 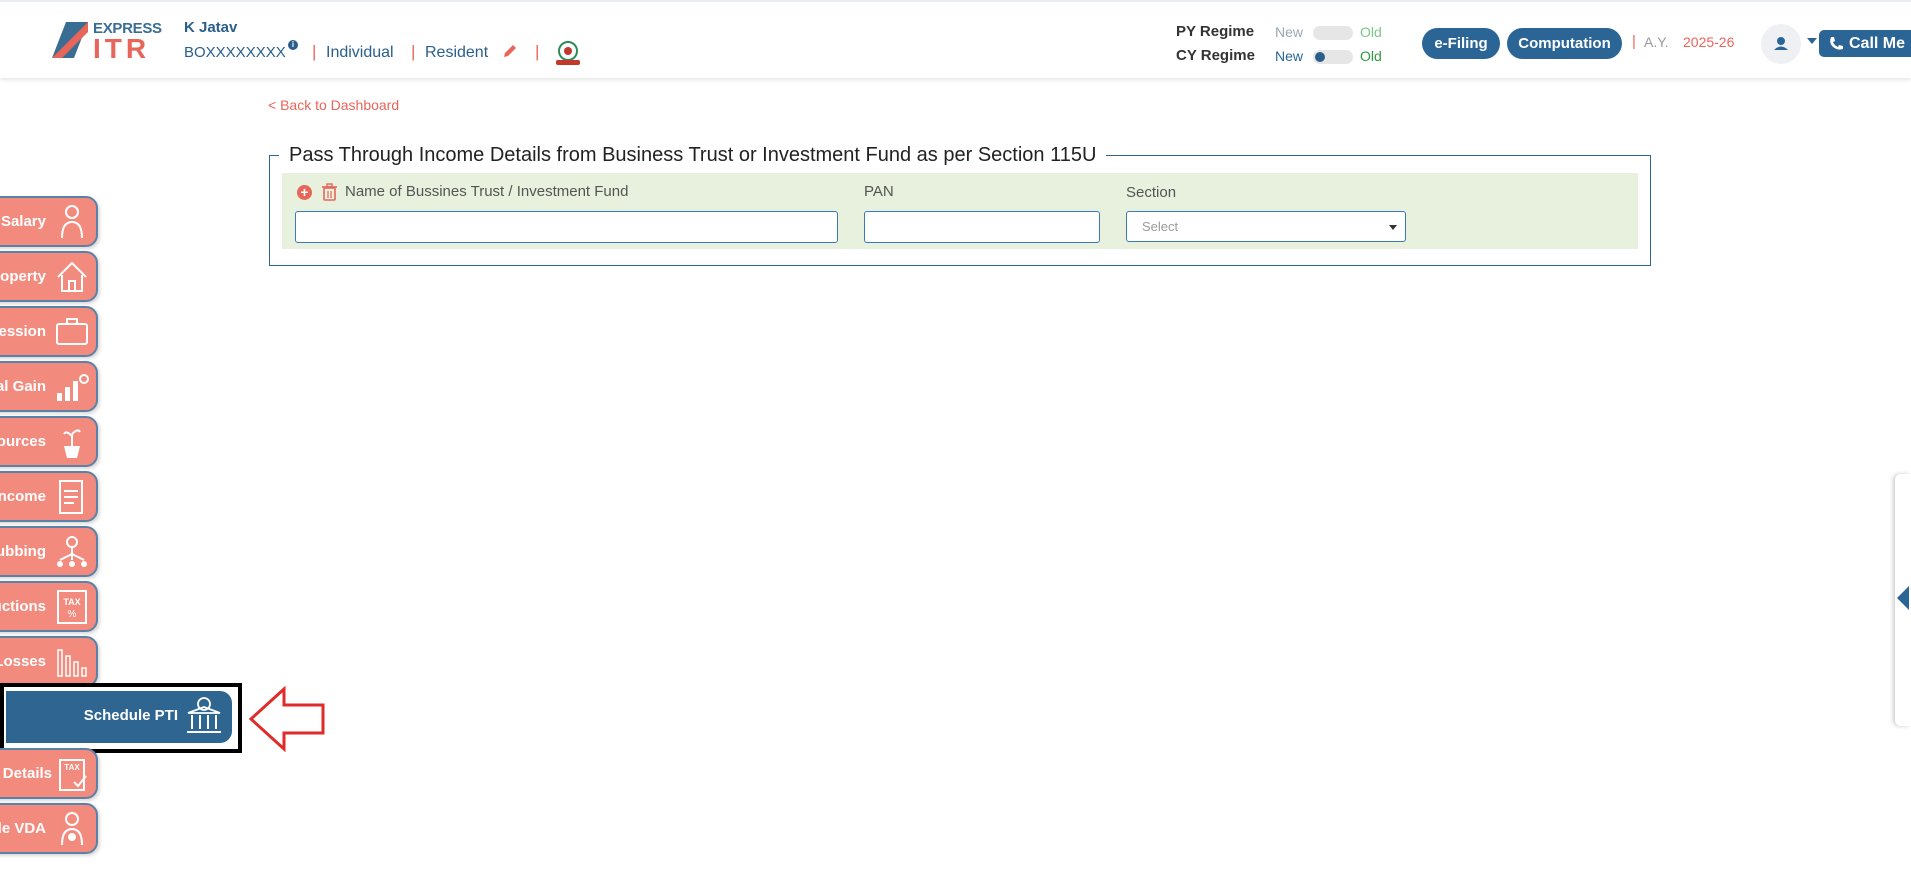 What do you see at coordinates (1393, 227) in the screenshot?
I see `caret-down-icon` at bounding box center [1393, 227].